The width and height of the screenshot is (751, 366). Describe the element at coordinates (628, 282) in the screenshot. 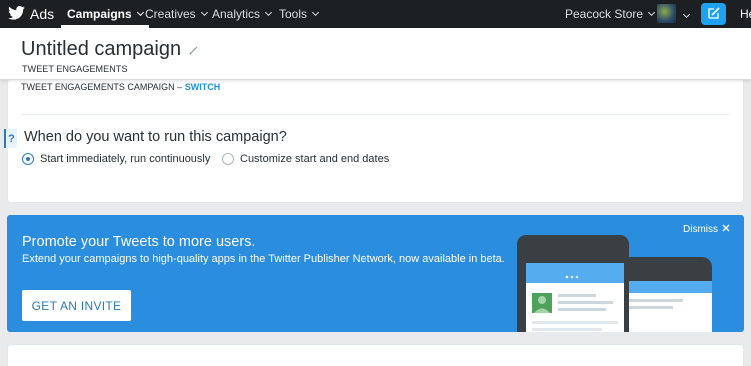

I see `phones-illustration` at that location.